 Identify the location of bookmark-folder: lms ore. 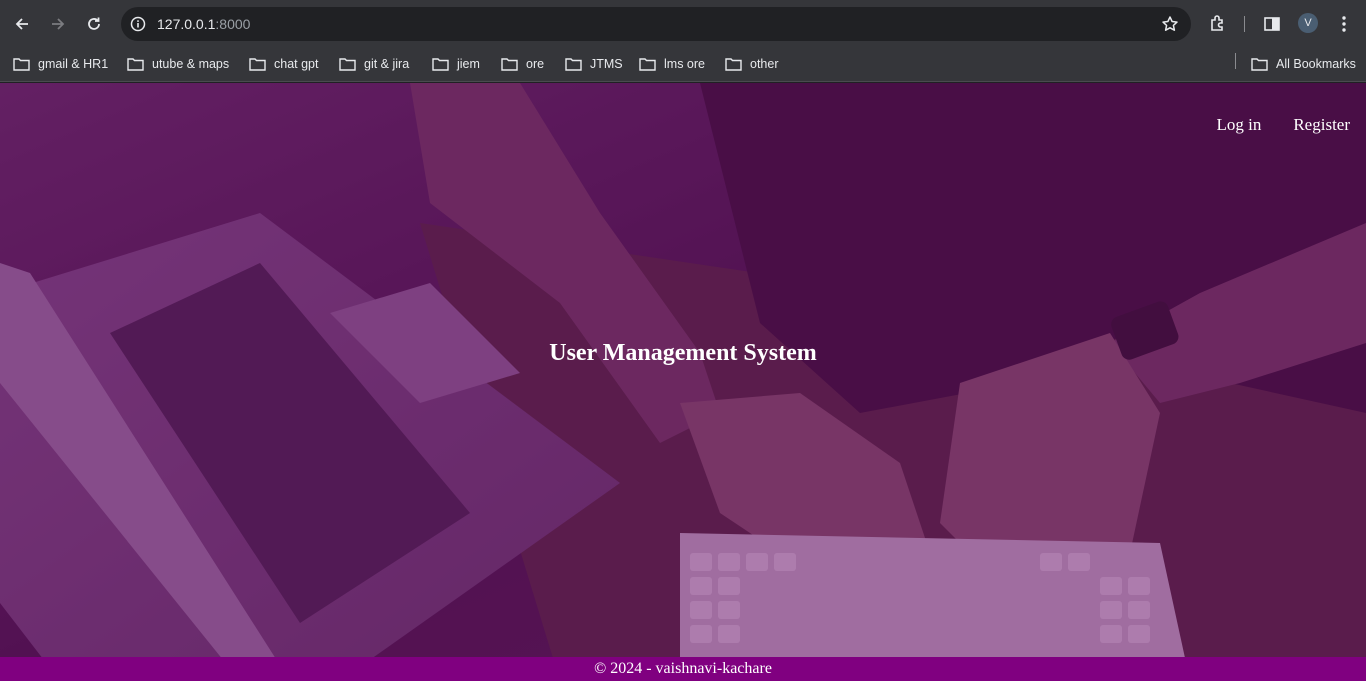
(672, 64).